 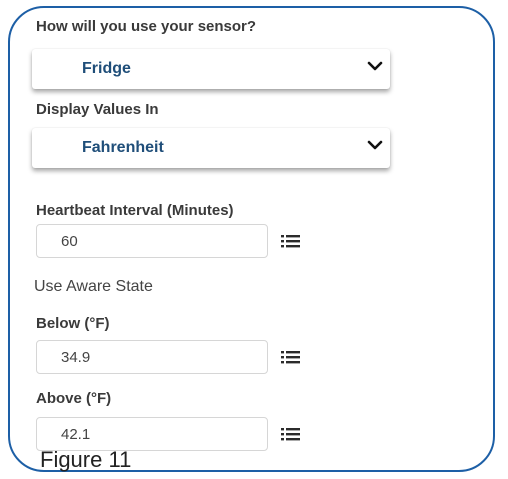 What do you see at coordinates (93, 286) in the screenshot?
I see `aware-state-label: Use Aware State` at bounding box center [93, 286].